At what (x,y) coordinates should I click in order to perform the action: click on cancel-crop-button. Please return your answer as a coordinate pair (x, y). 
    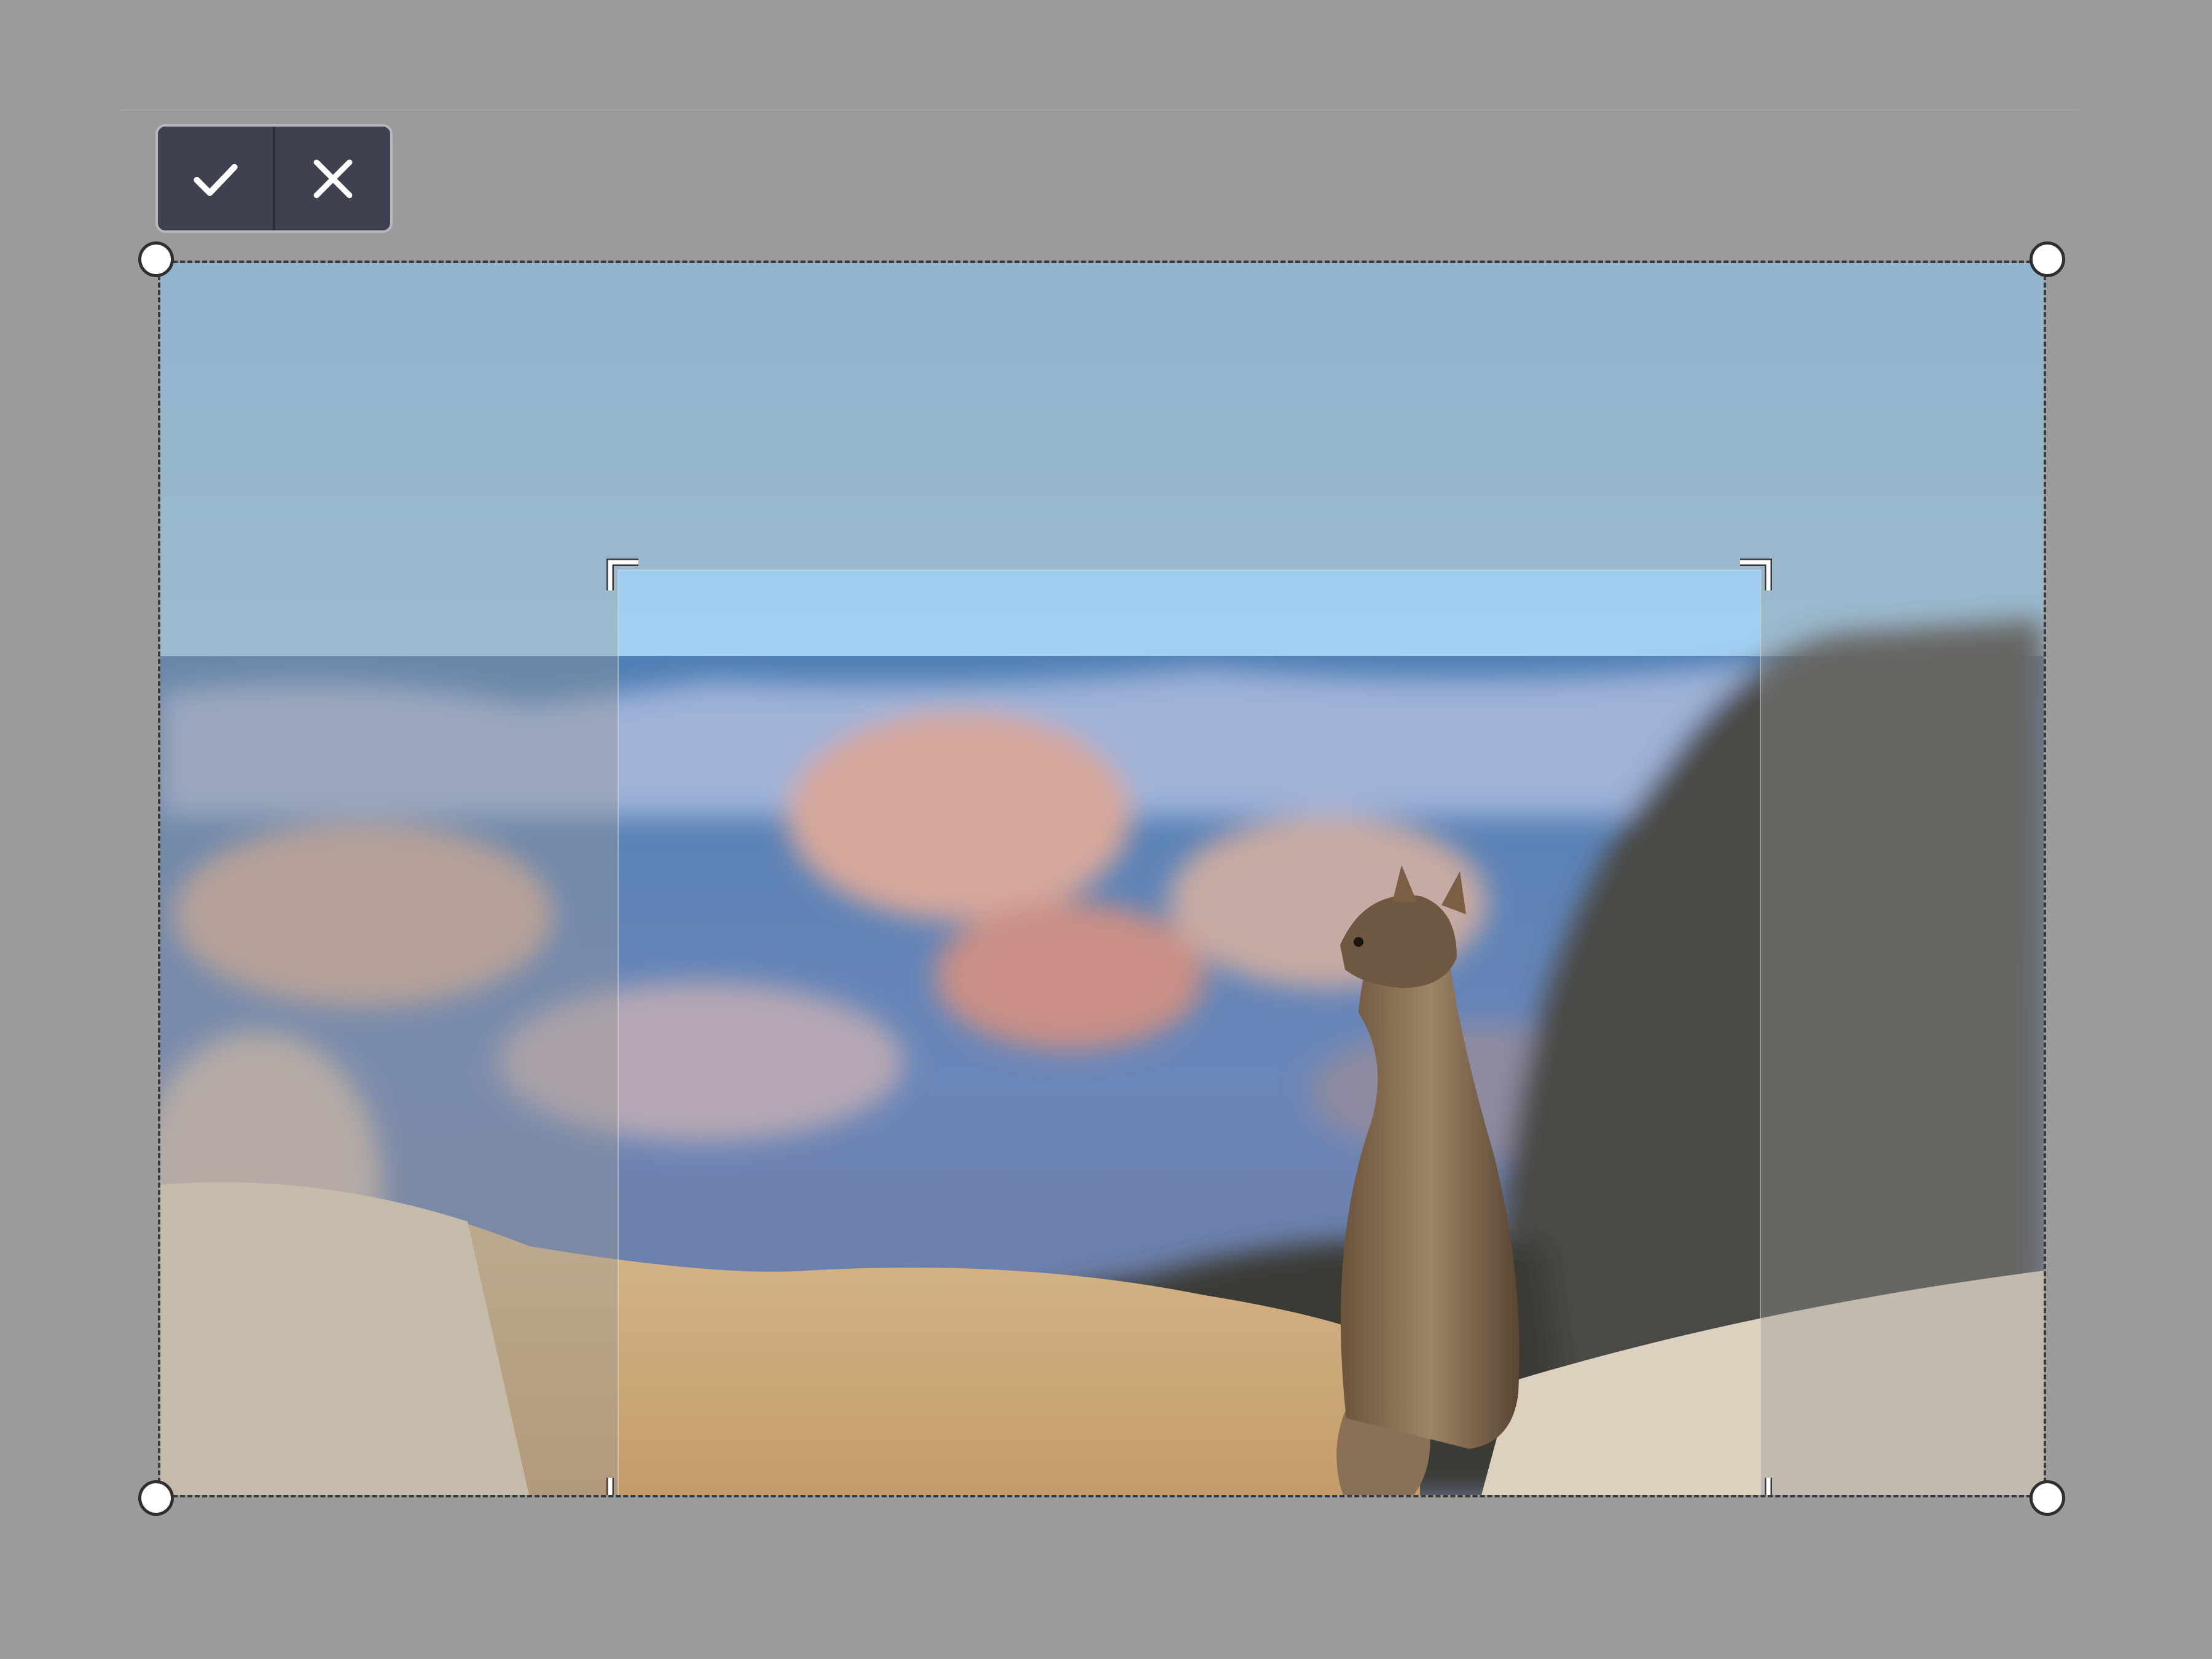
    Looking at the image, I should click on (331, 178).